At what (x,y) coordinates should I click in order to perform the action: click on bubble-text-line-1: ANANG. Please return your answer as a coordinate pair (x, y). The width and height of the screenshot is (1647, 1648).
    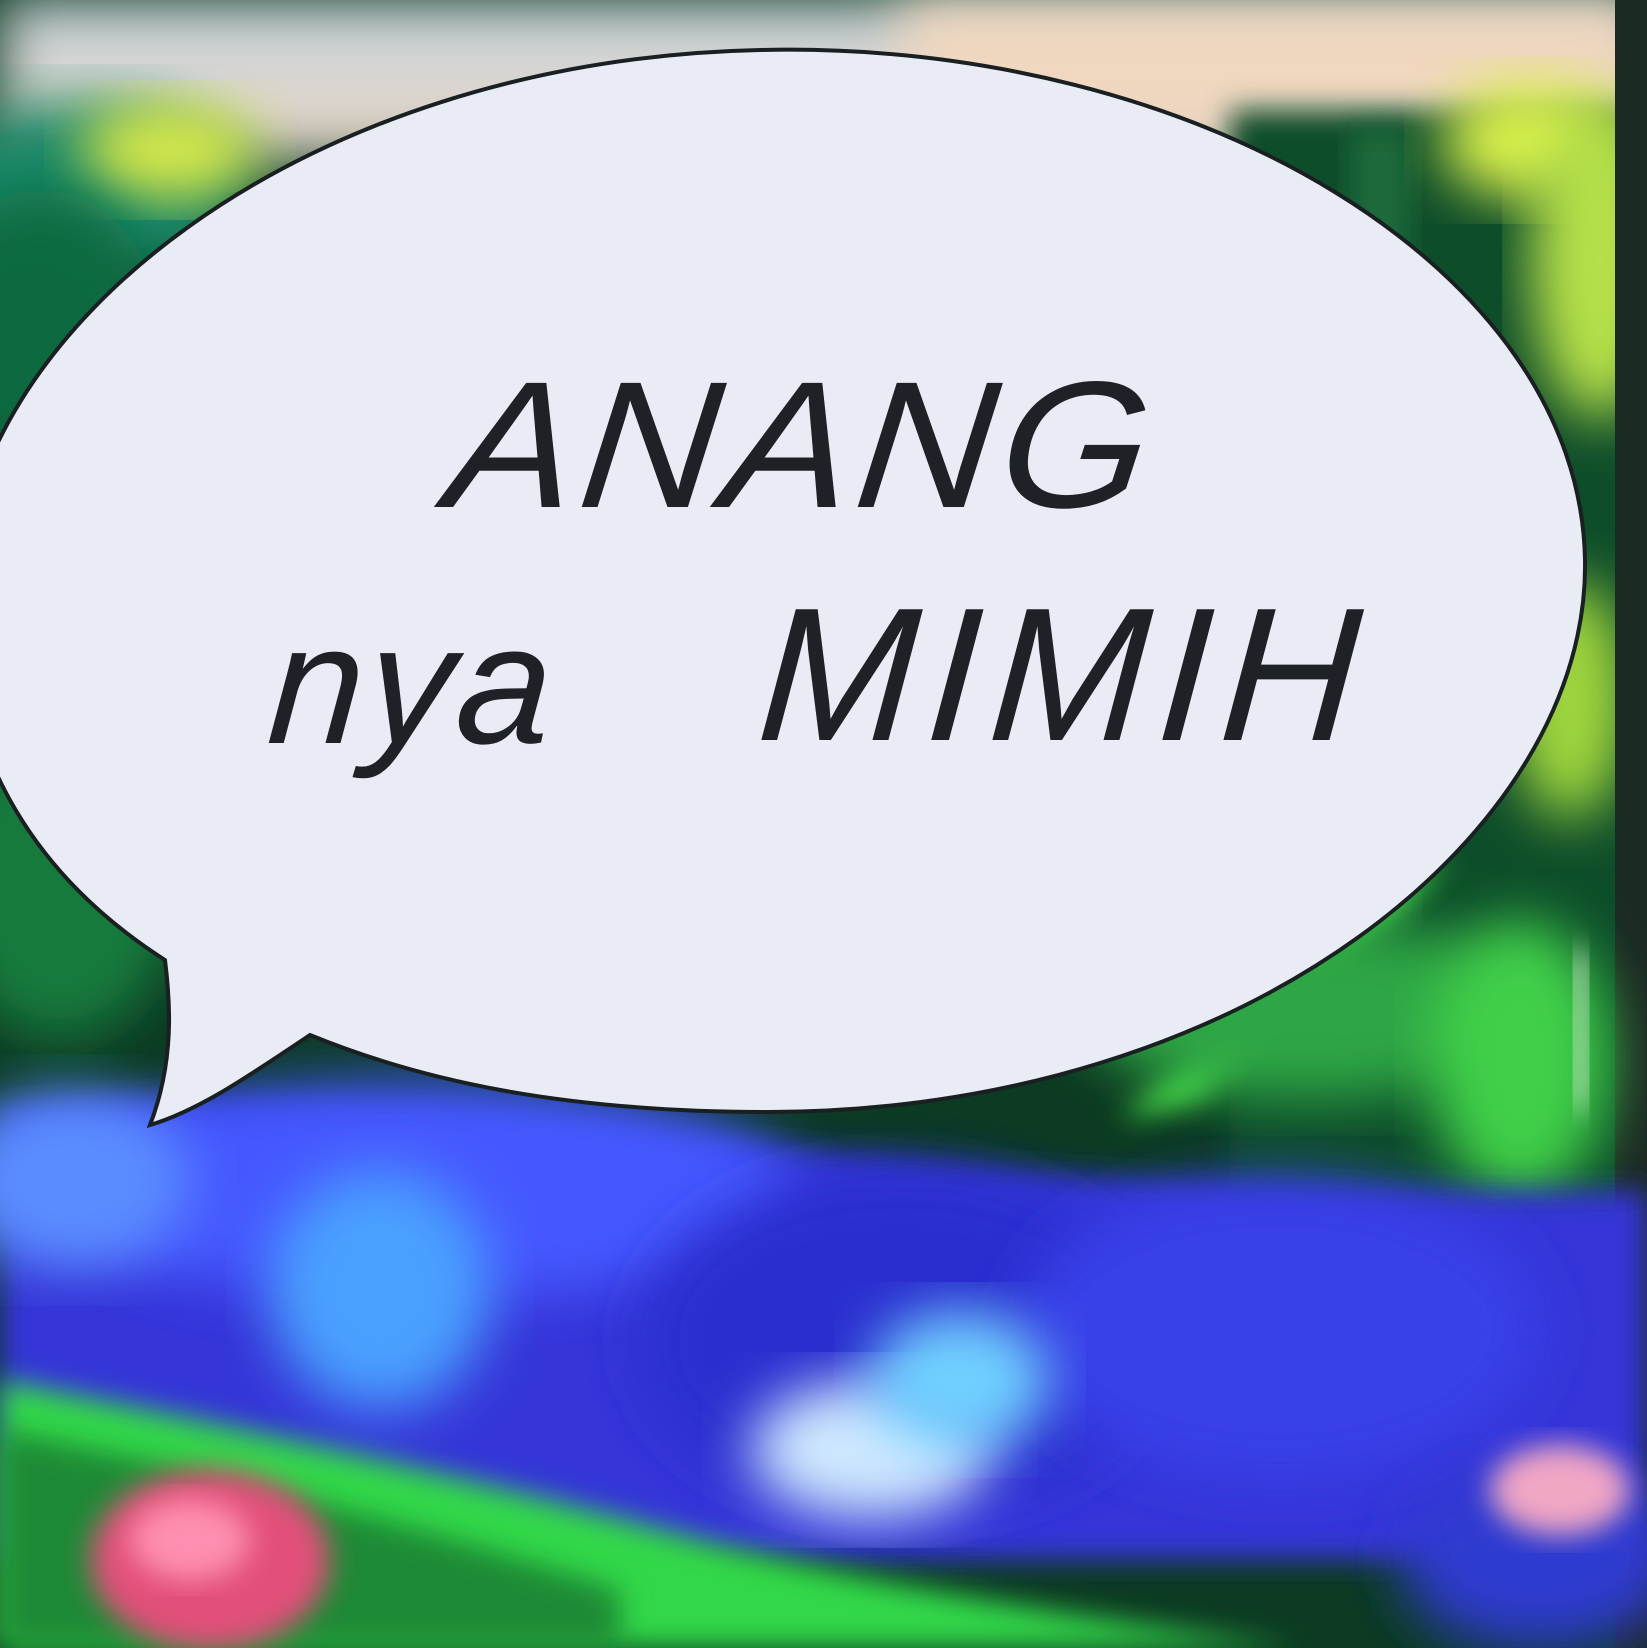
    Looking at the image, I should click on (802, 445).